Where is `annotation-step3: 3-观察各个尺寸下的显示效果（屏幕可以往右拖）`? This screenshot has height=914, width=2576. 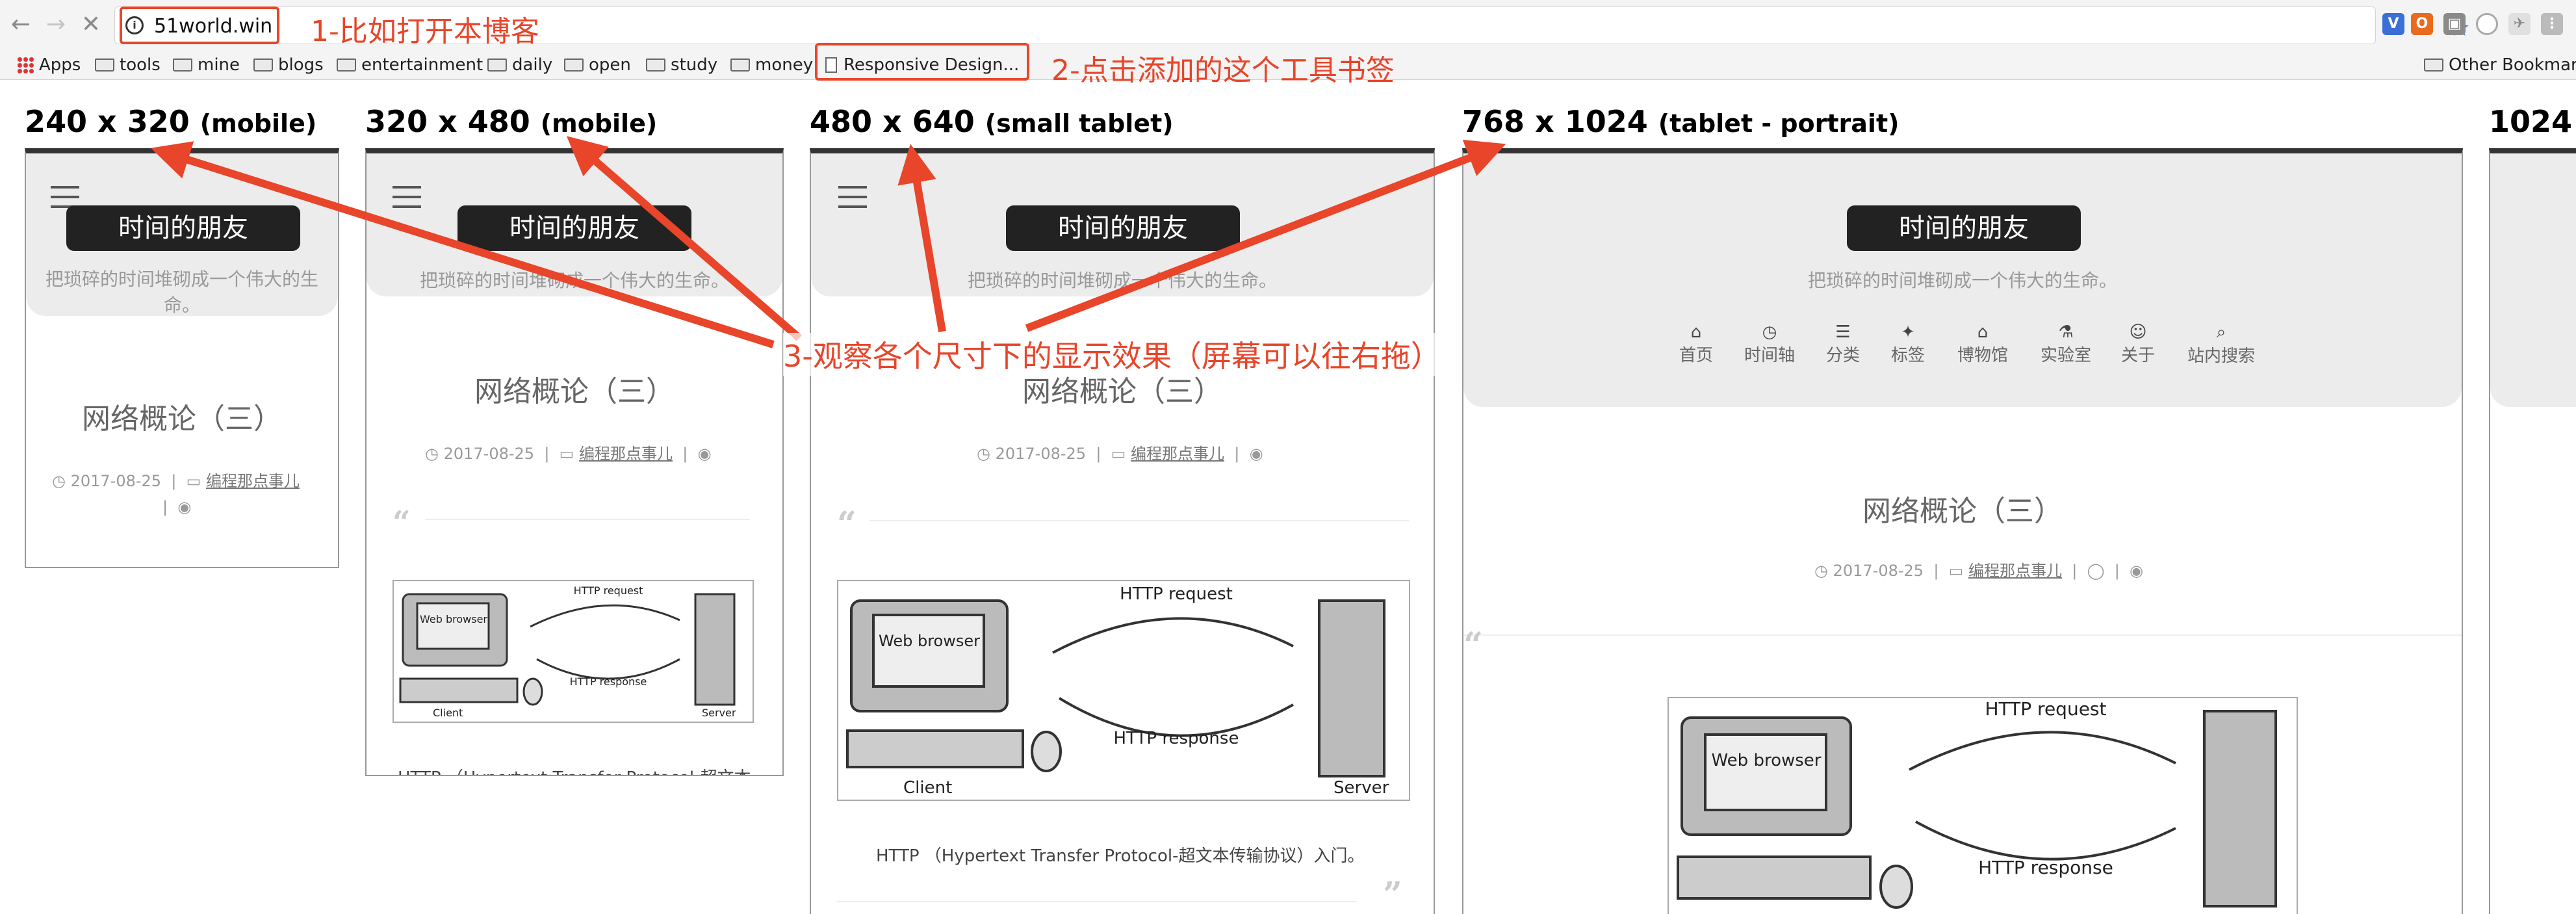 annotation-step3: 3-观察各个尺寸下的显示效果（屏幕可以往右拖） is located at coordinates (1112, 354).